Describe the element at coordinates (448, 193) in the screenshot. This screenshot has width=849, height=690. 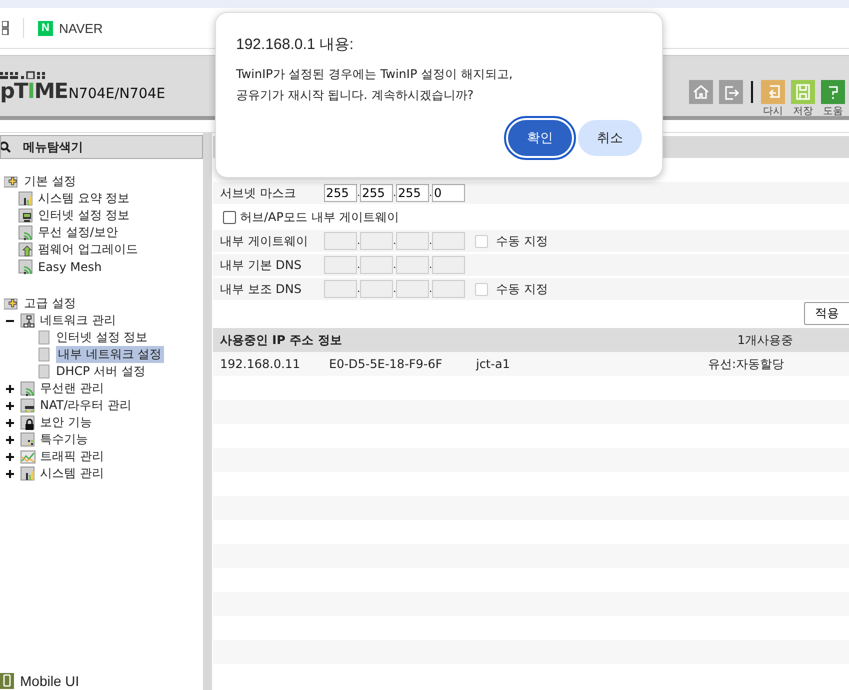
I see `ip-octet-field: 0` at that location.